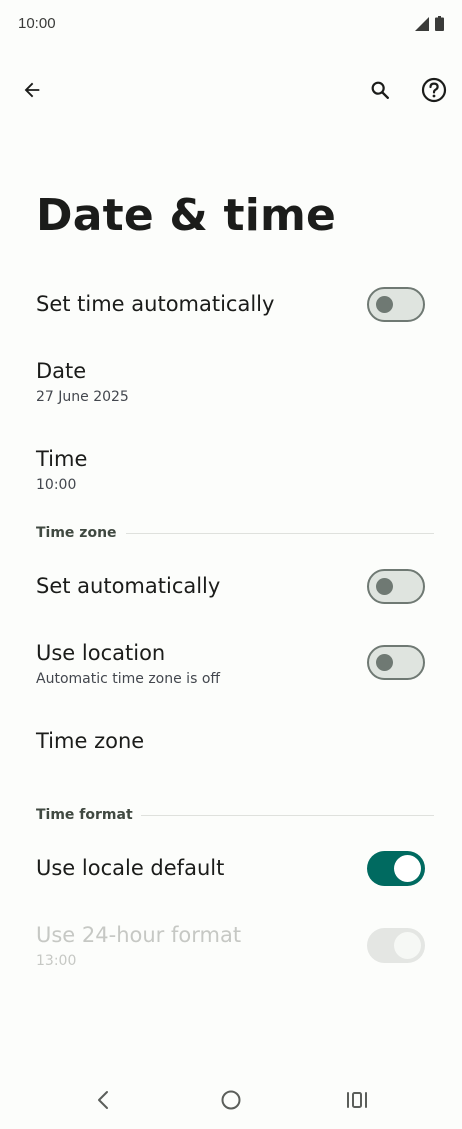 This screenshot has width=462, height=1129. I want to click on date-label: Date, so click(61, 371).